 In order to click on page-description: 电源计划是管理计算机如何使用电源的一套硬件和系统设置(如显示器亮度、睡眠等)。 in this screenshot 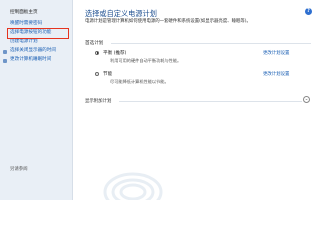, I will do `click(168, 21)`.